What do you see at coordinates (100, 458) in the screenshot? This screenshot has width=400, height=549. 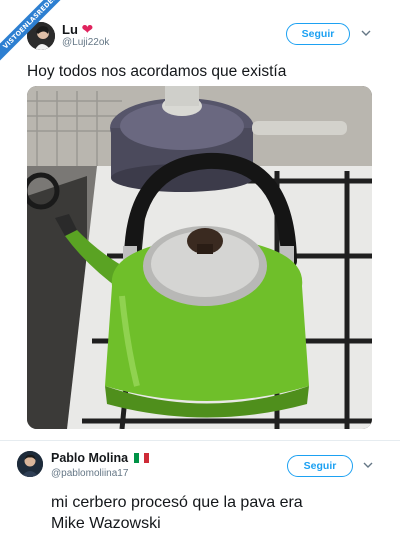 I see `display-name: Pablo Molina` at bounding box center [100, 458].